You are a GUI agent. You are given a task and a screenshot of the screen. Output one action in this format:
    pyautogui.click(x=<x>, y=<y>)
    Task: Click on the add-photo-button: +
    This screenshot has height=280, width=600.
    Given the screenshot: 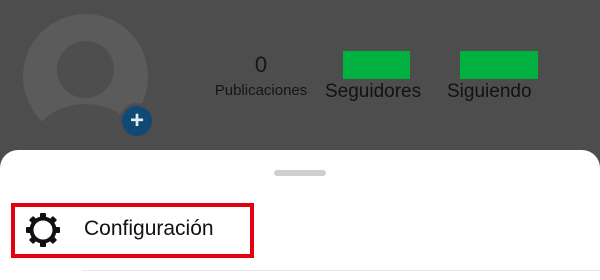 What is the action you would take?
    pyautogui.click(x=137, y=121)
    